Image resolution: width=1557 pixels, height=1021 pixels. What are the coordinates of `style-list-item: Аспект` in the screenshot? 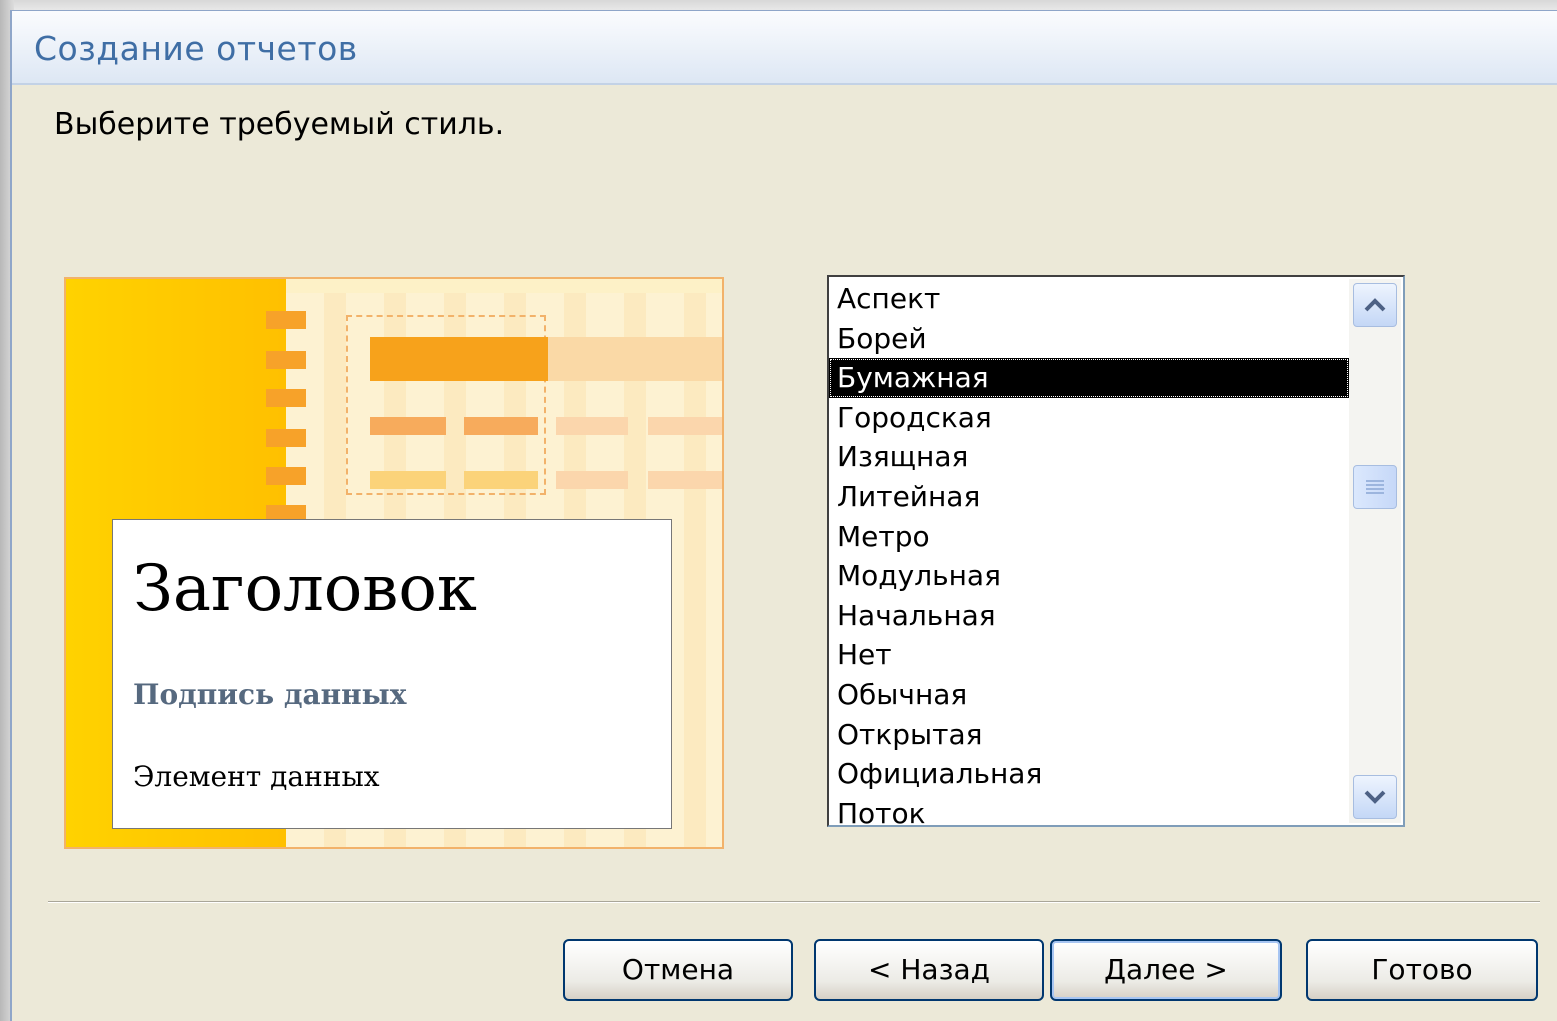 It's located at (1089, 299).